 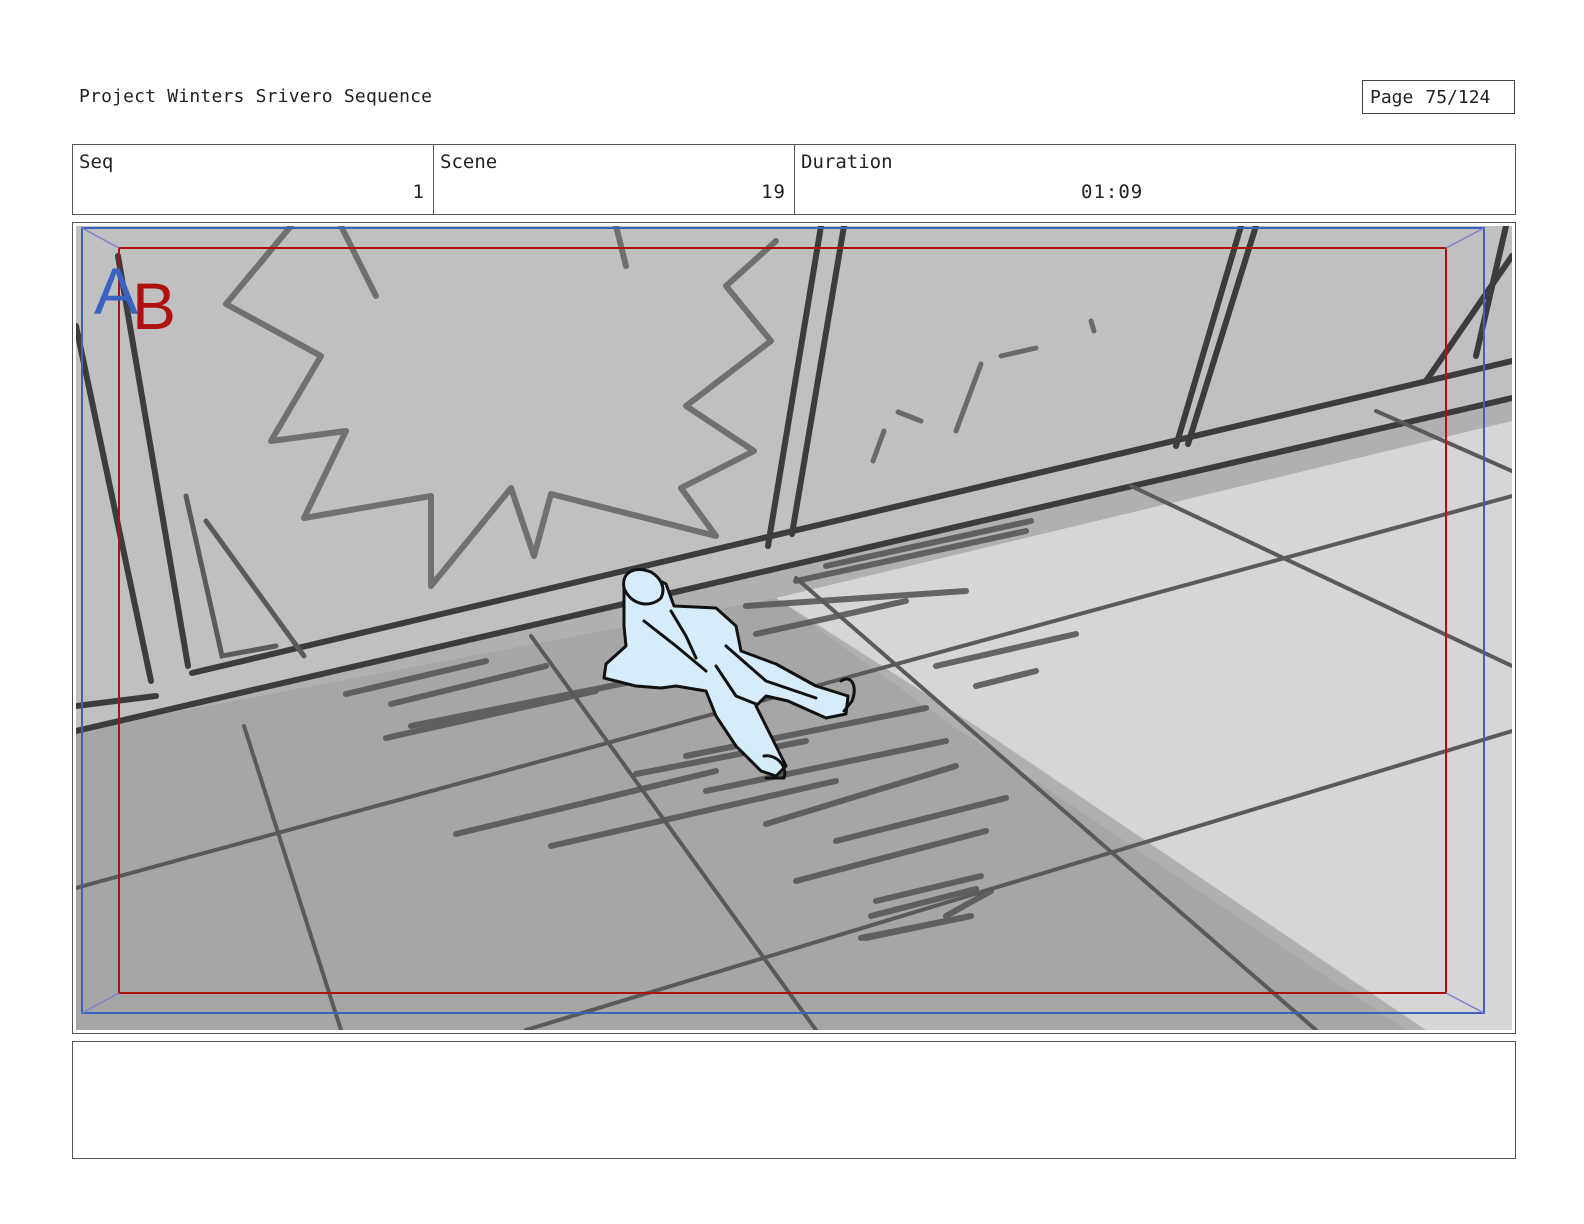 What do you see at coordinates (96, 162) in the screenshot?
I see `seq-label: Seq` at bounding box center [96, 162].